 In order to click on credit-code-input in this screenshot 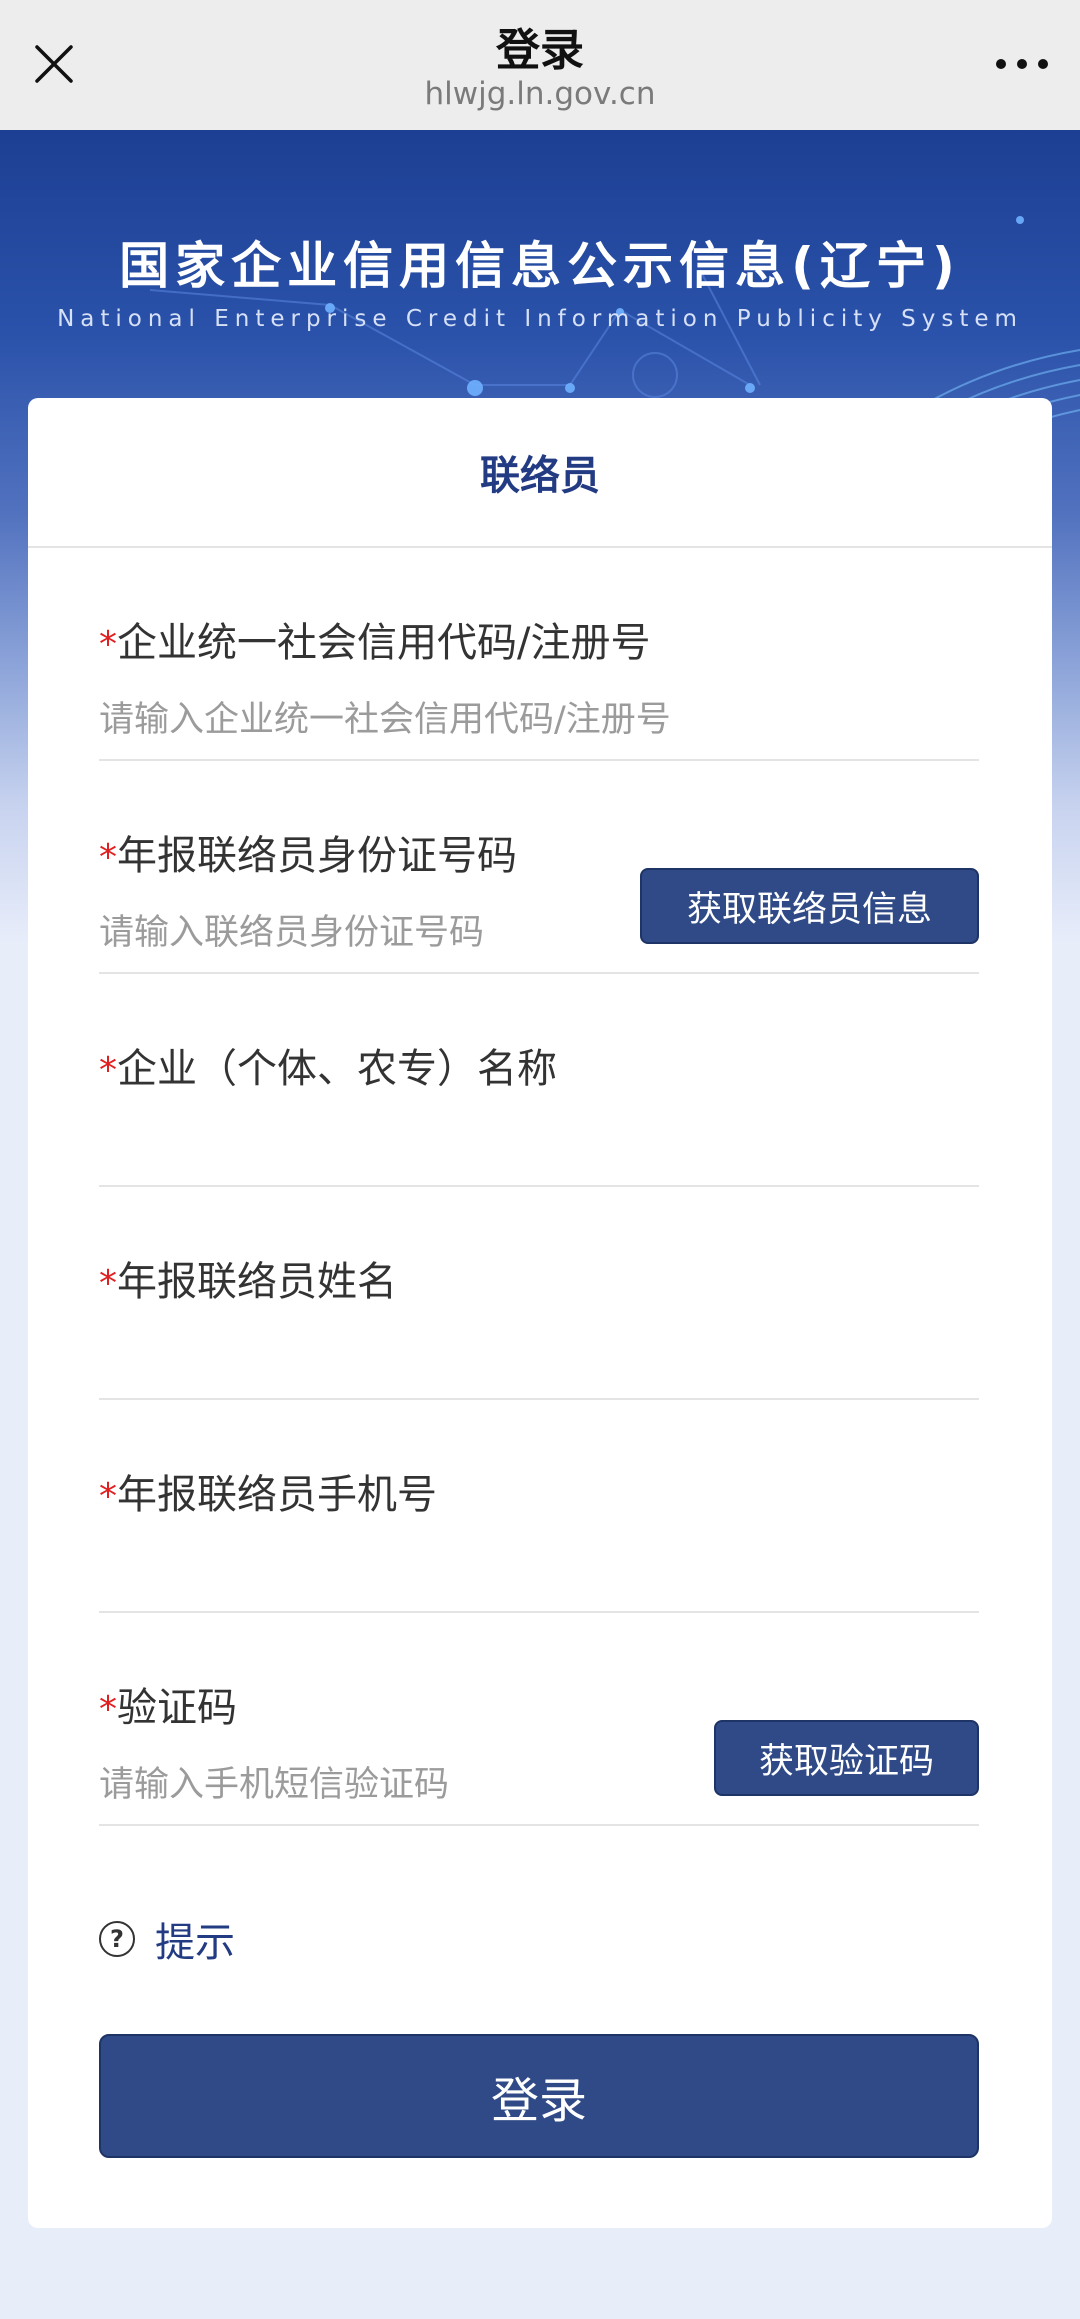, I will do `click(529, 720)`.